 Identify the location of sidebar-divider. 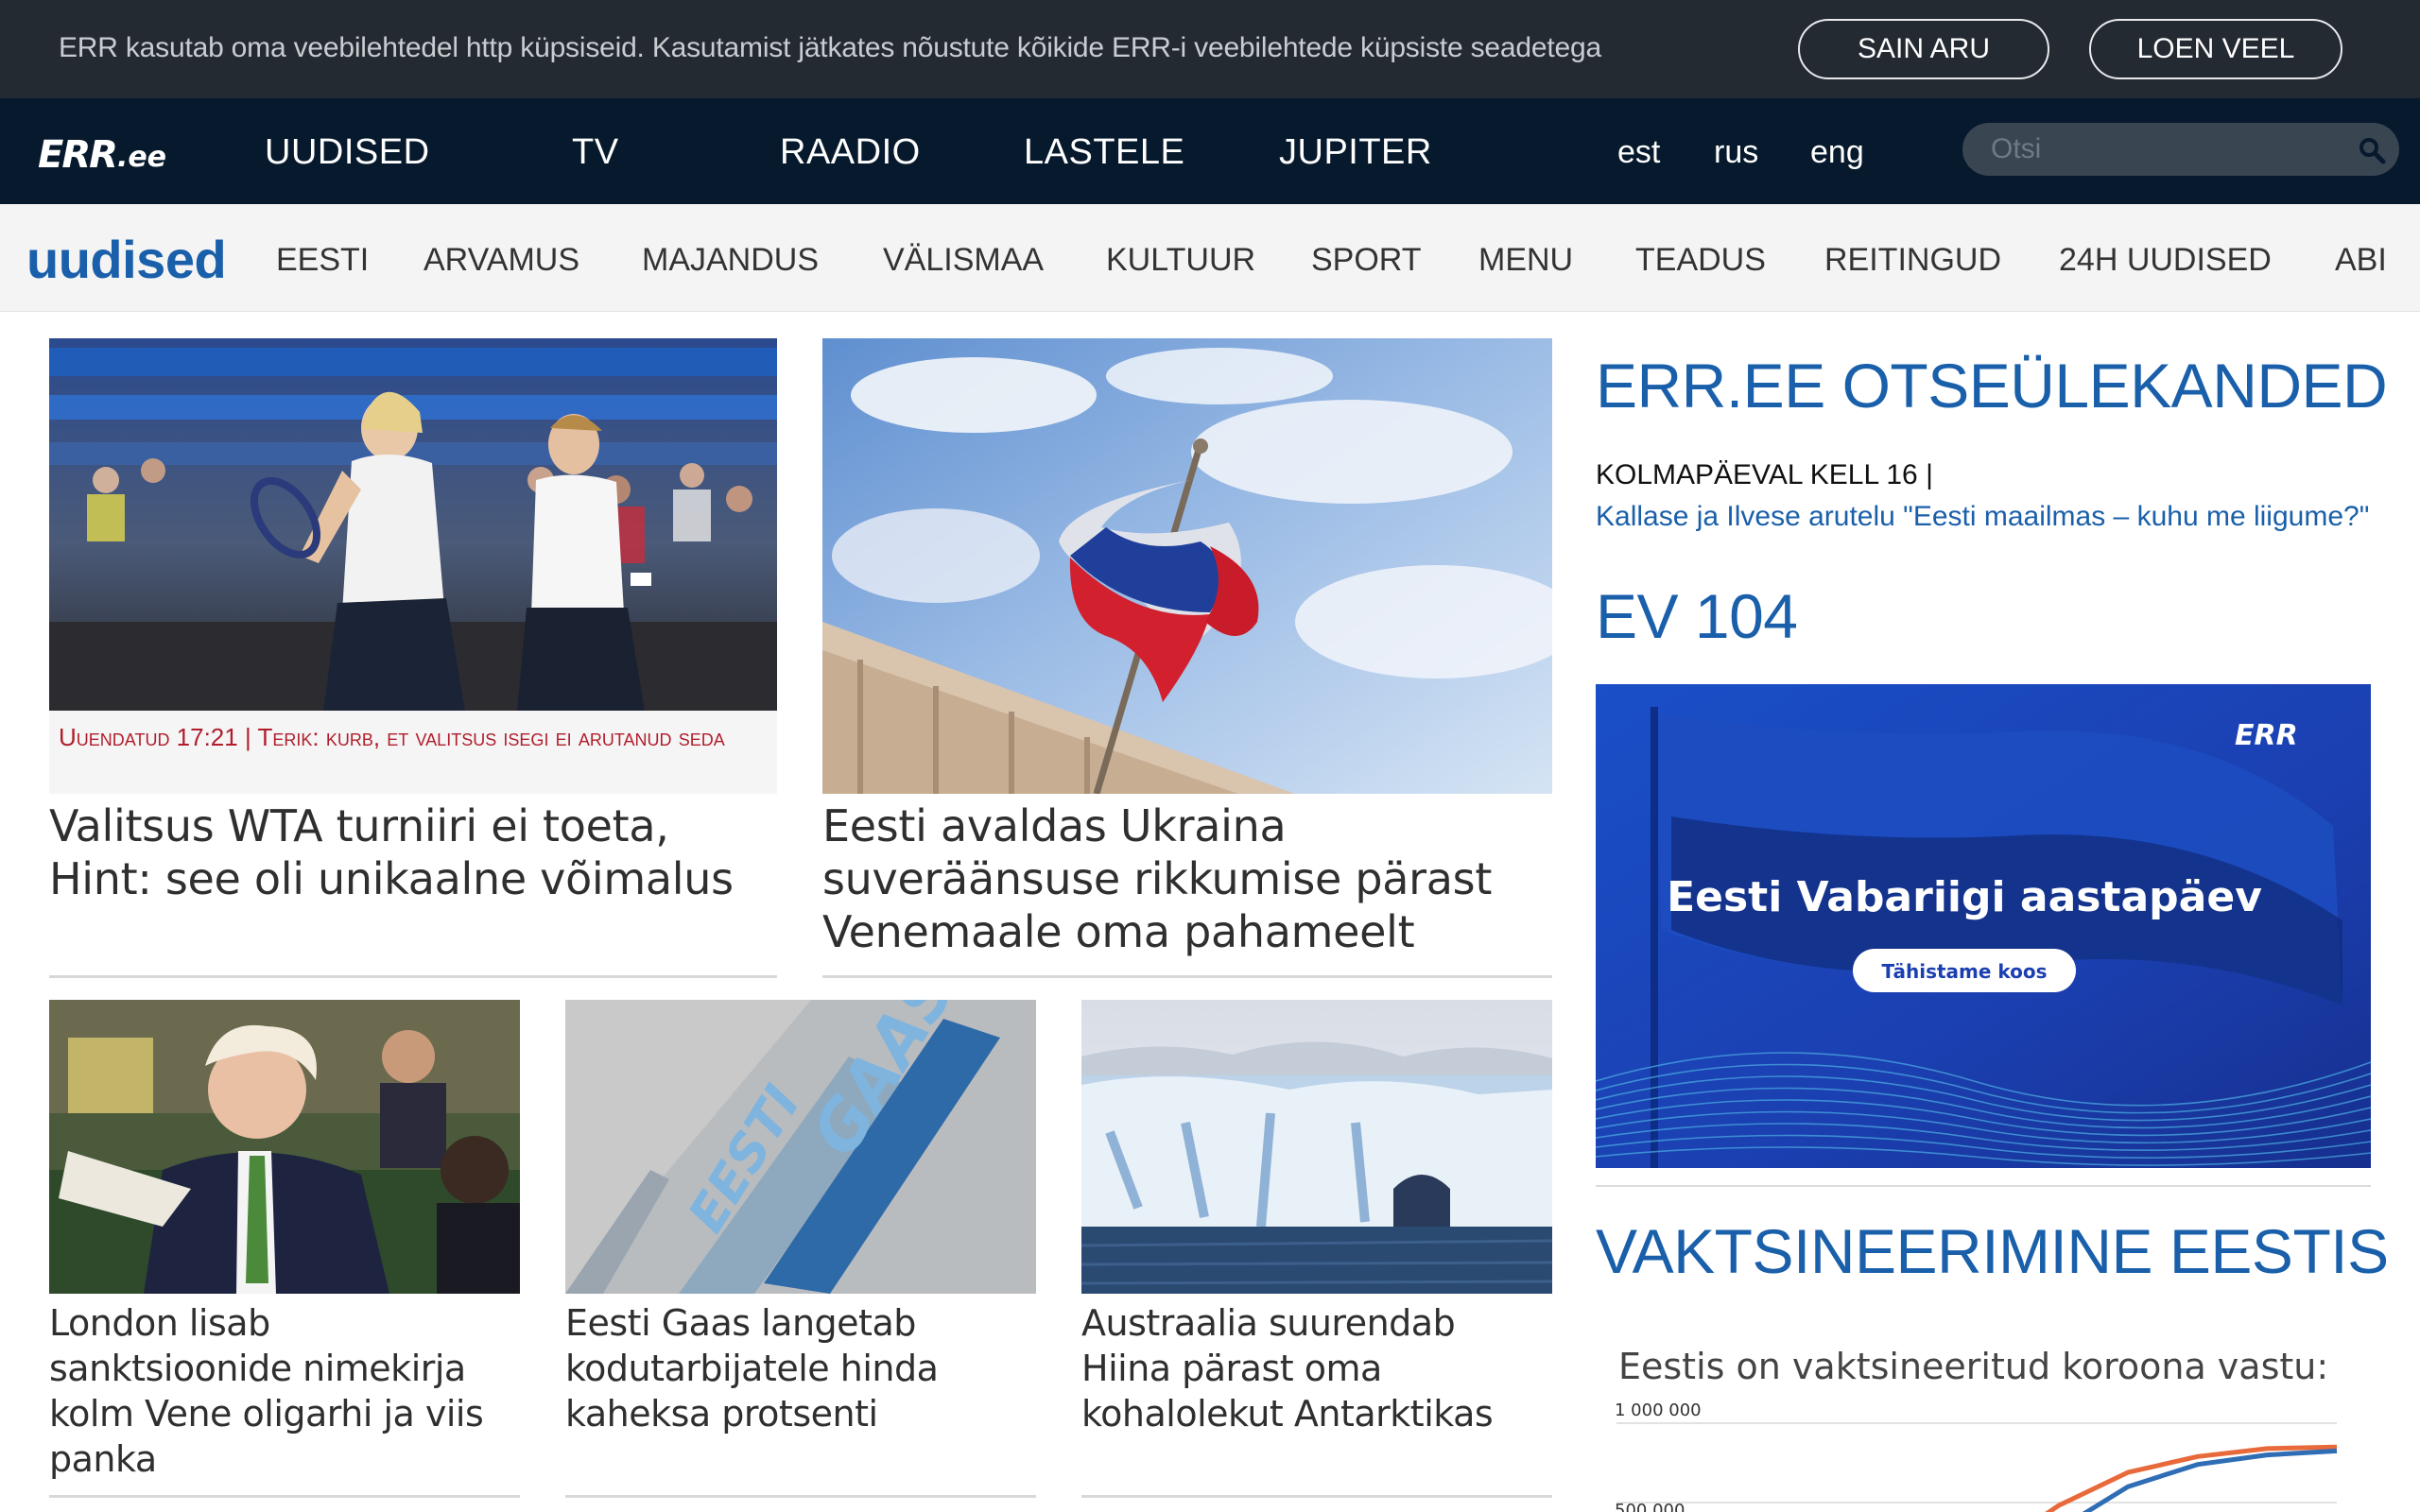
(1984, 1186).